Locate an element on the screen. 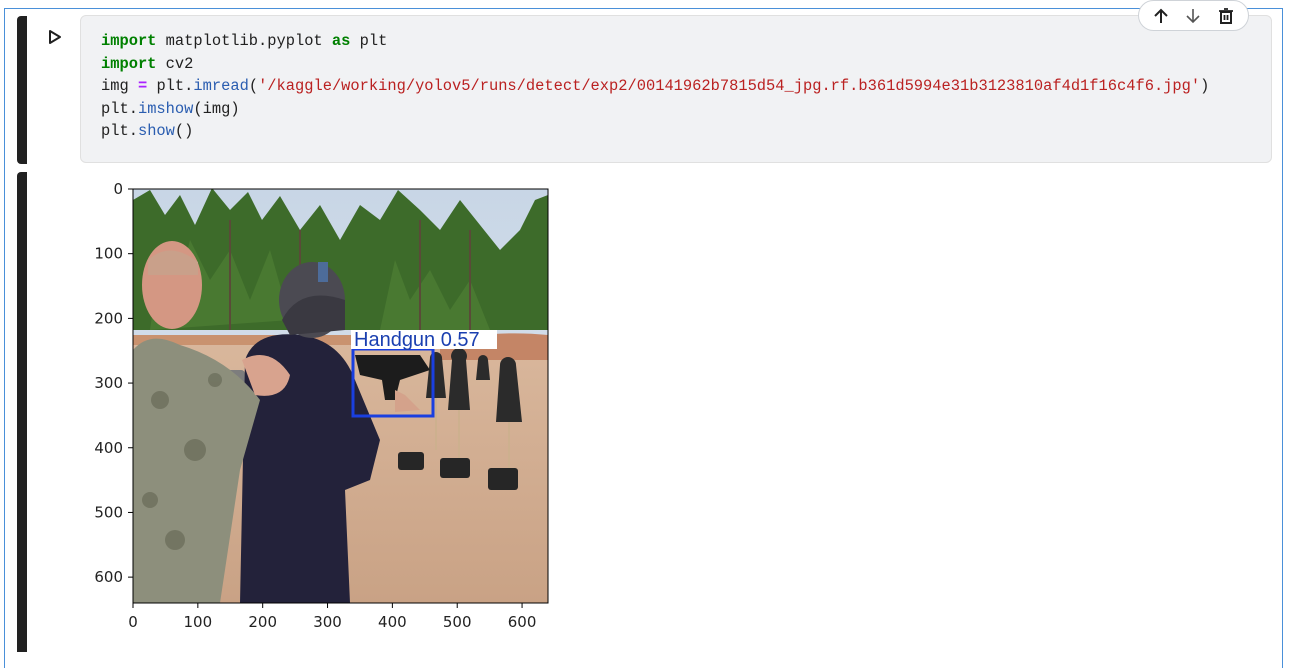  x-tick-label: 0 is located at coordinates (133, 622).